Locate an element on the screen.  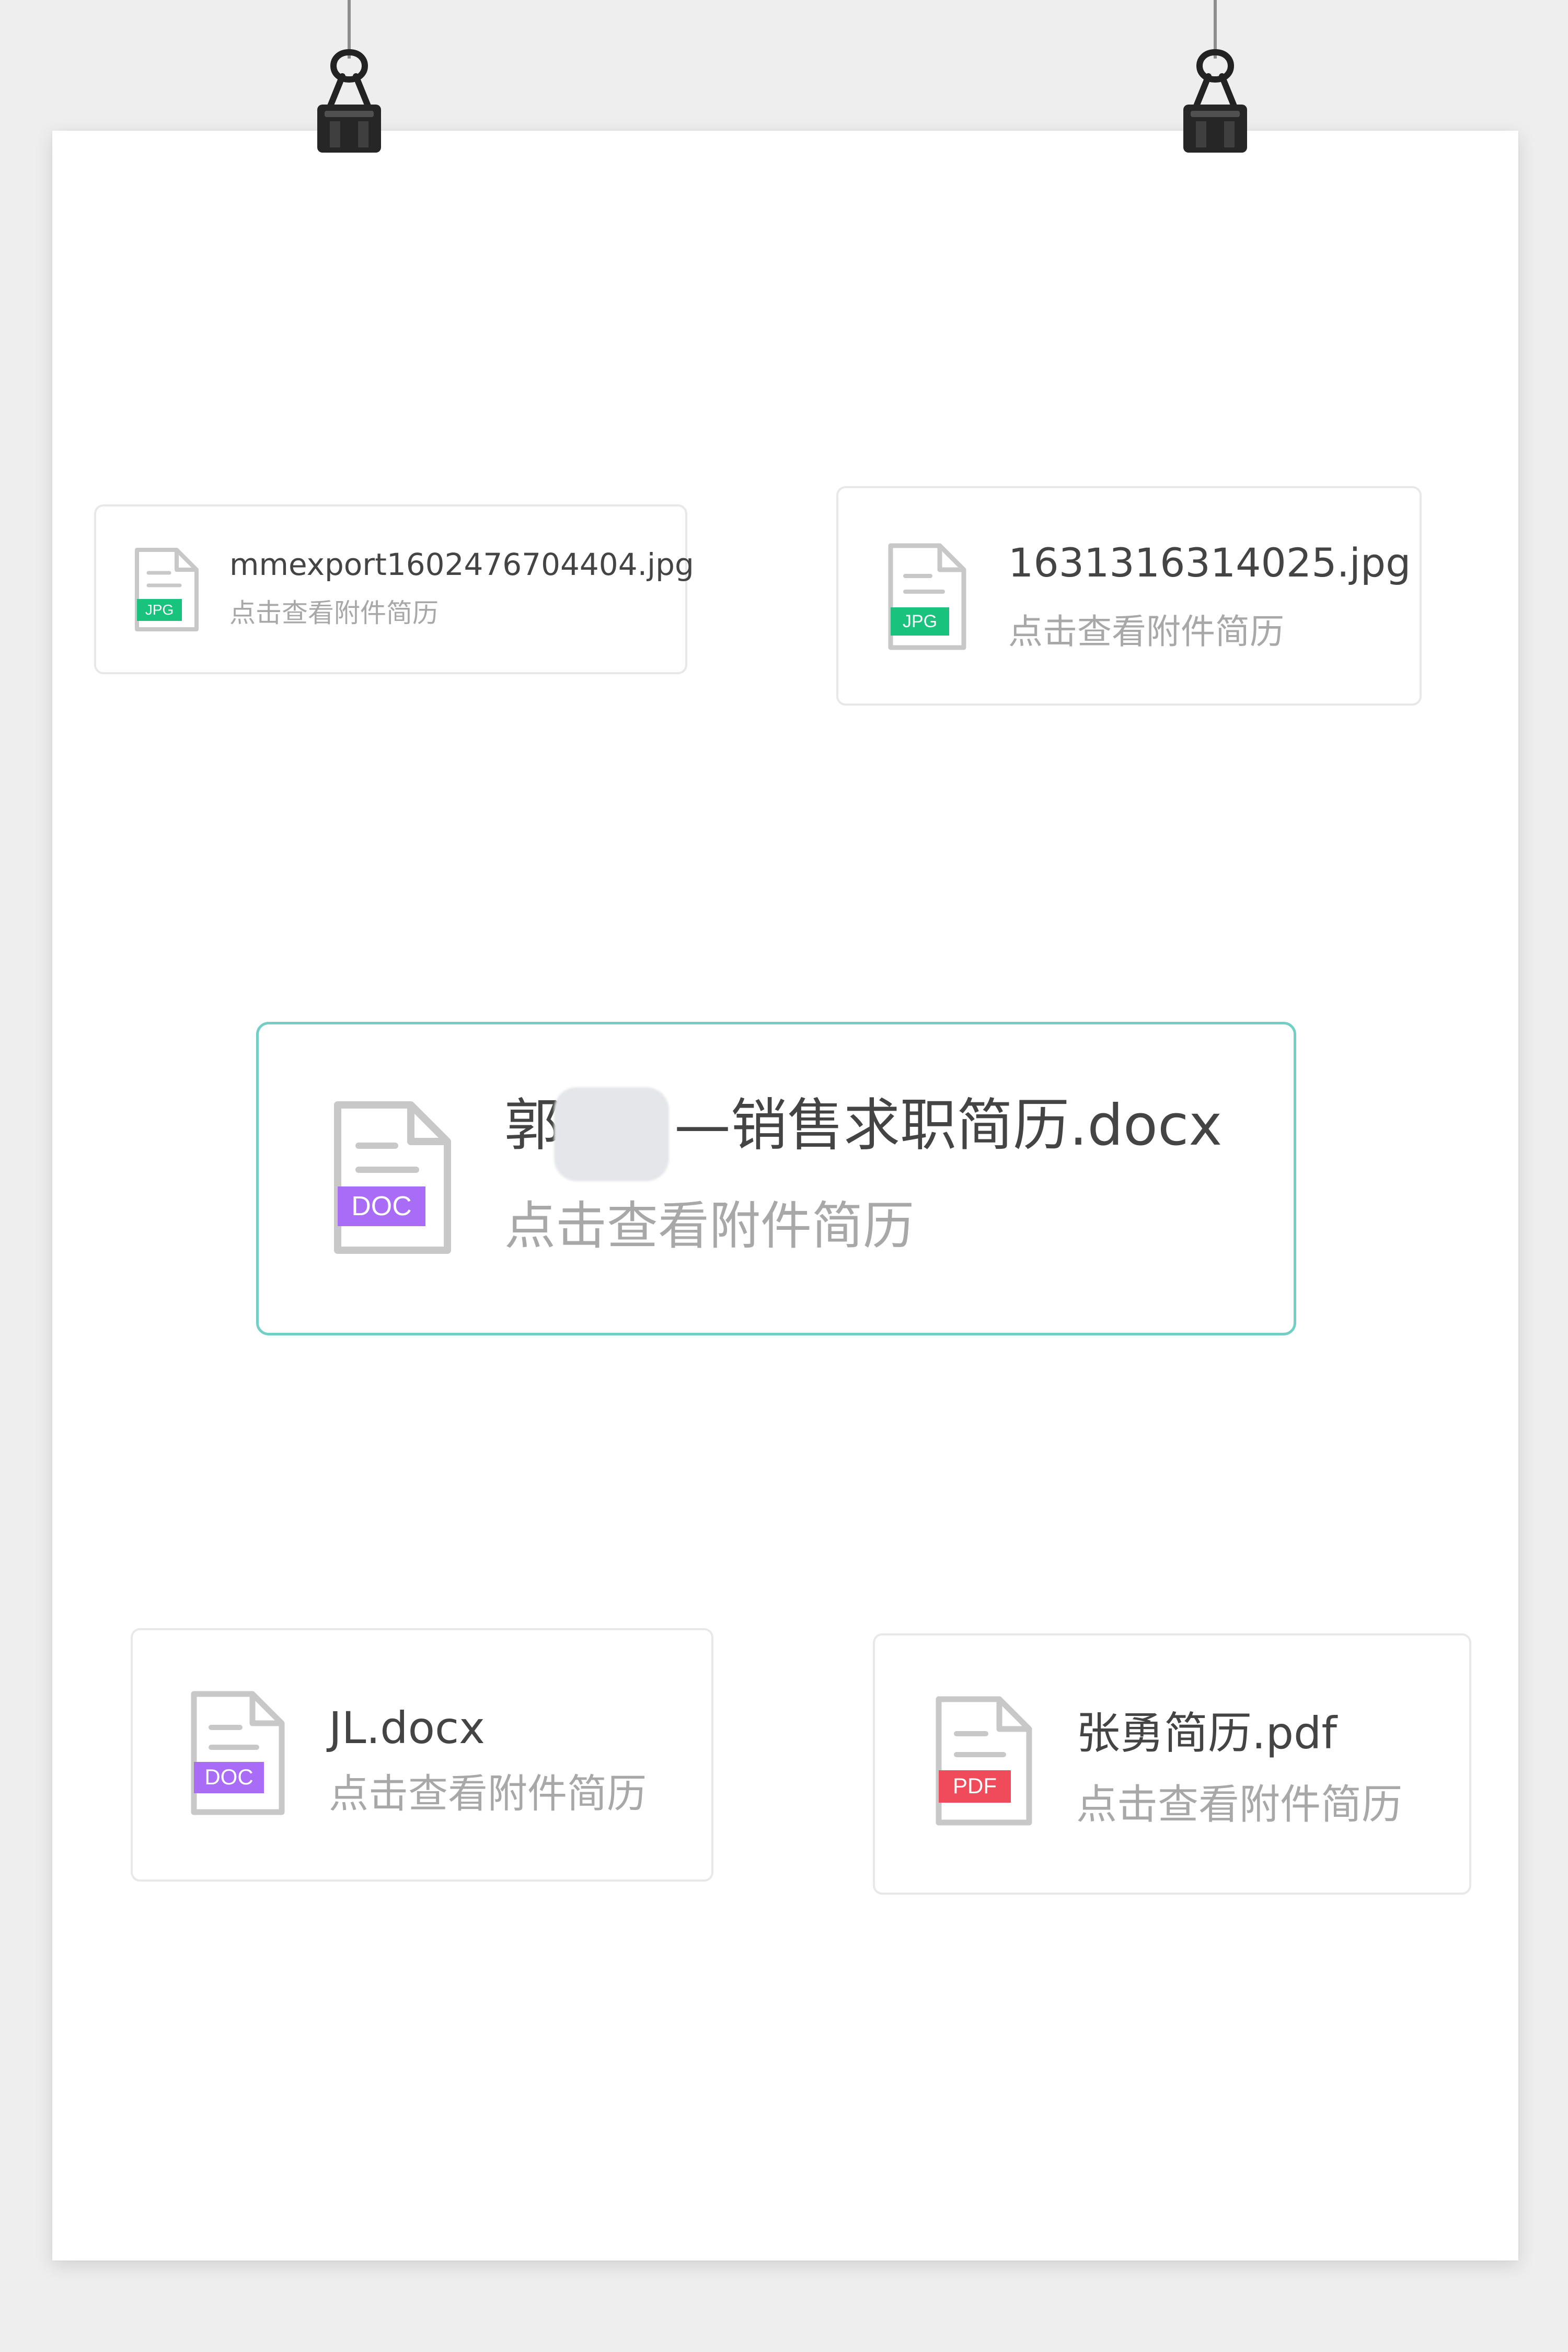
attachment-file-name-suffix: —销售求职简历.docx is located at coordinates (948, 1125).